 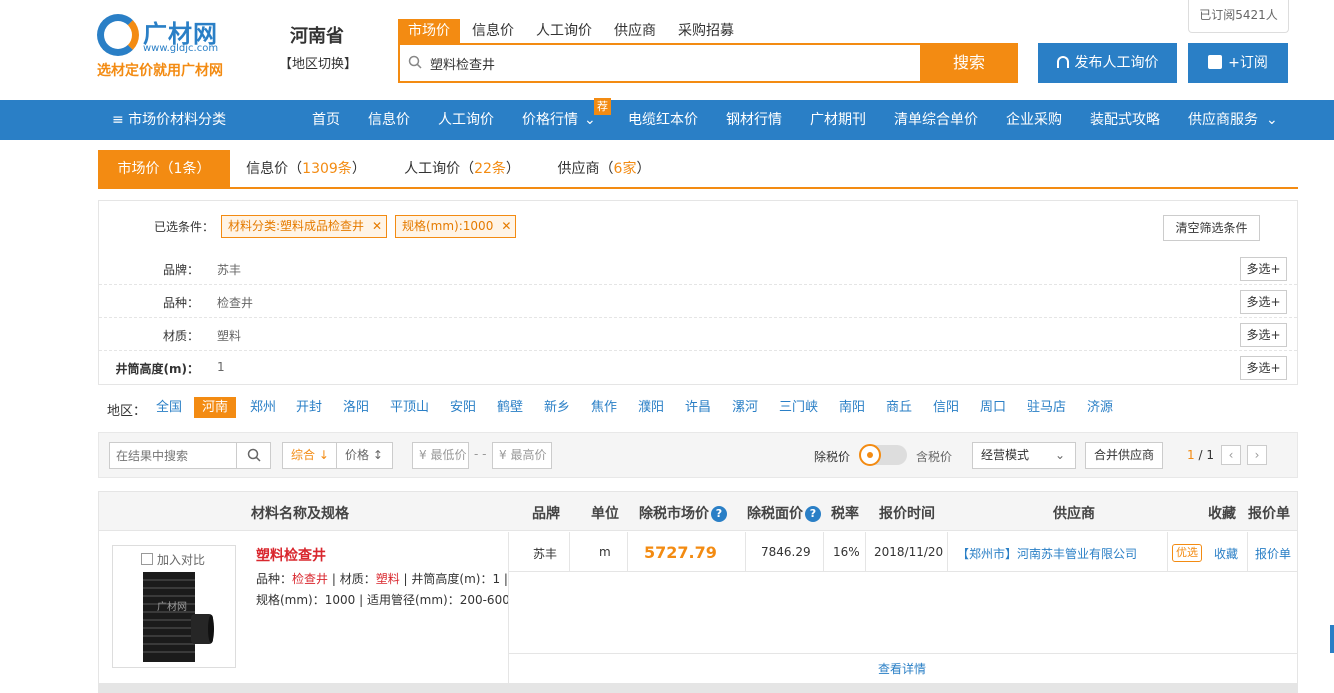 What do you see at coordinates (550, 120) in the screenshot?
I see `nav-price-trend-label: 价格行情` at bounding box center [550, 120].